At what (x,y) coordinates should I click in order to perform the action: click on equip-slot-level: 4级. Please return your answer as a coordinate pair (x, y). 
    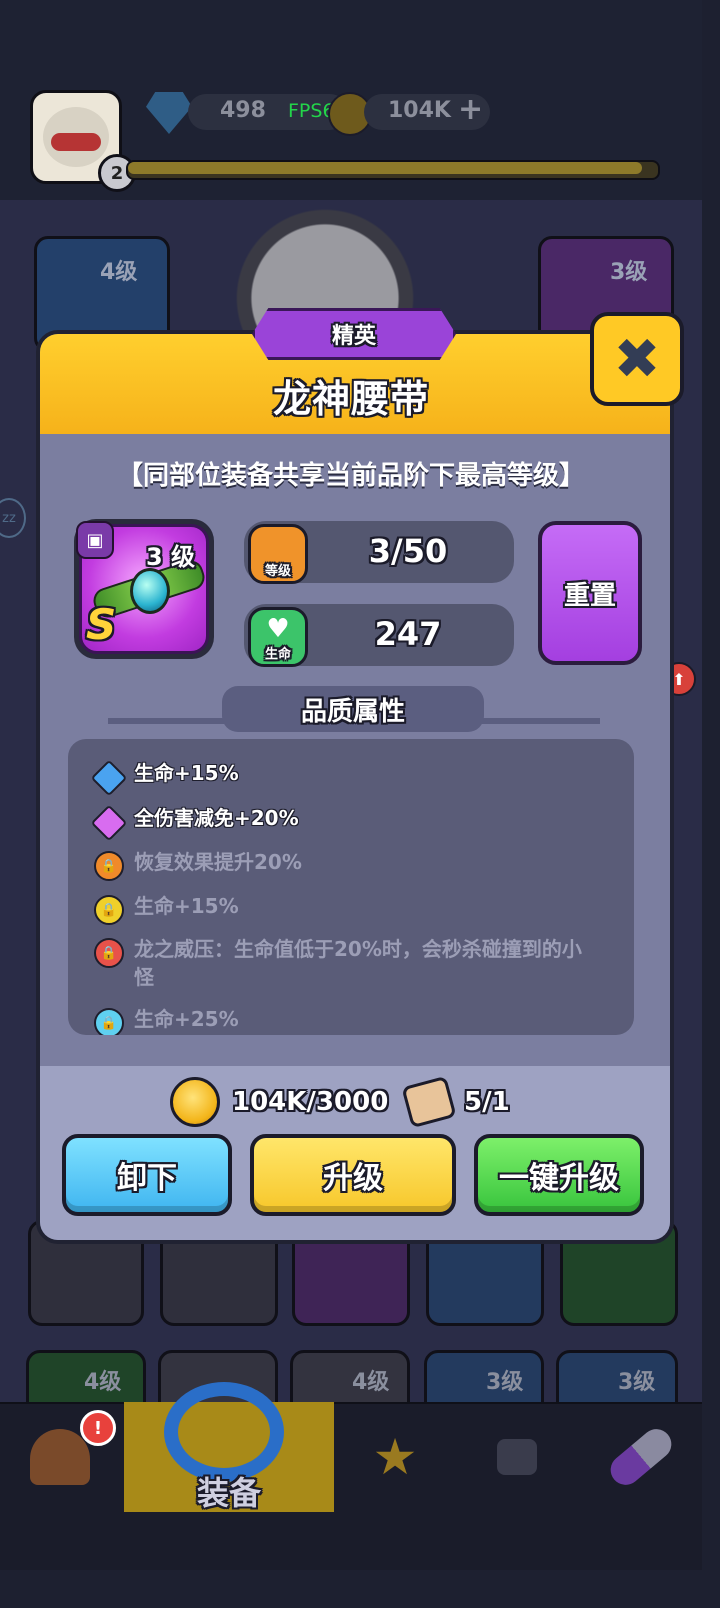
    Looking at the image, I should click on (119, 272).